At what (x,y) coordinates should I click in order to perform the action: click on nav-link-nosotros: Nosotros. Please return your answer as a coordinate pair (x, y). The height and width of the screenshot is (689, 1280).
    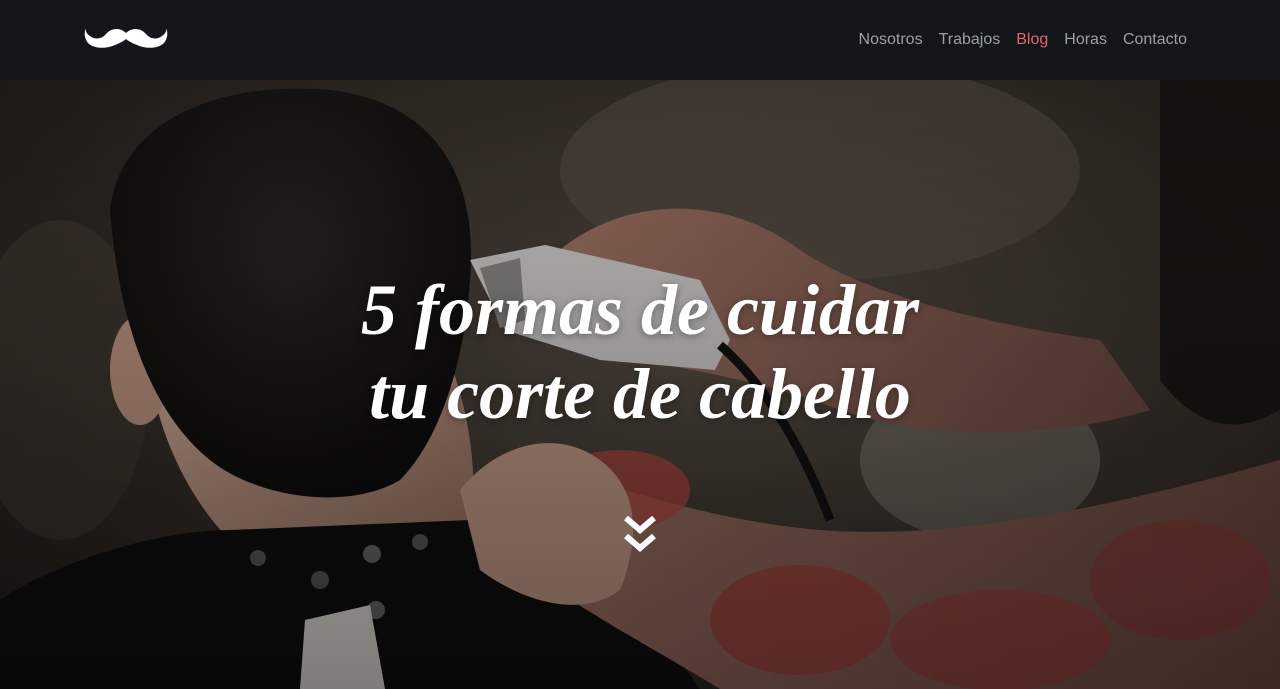
    Looking at the image, I should click on (891, 40).